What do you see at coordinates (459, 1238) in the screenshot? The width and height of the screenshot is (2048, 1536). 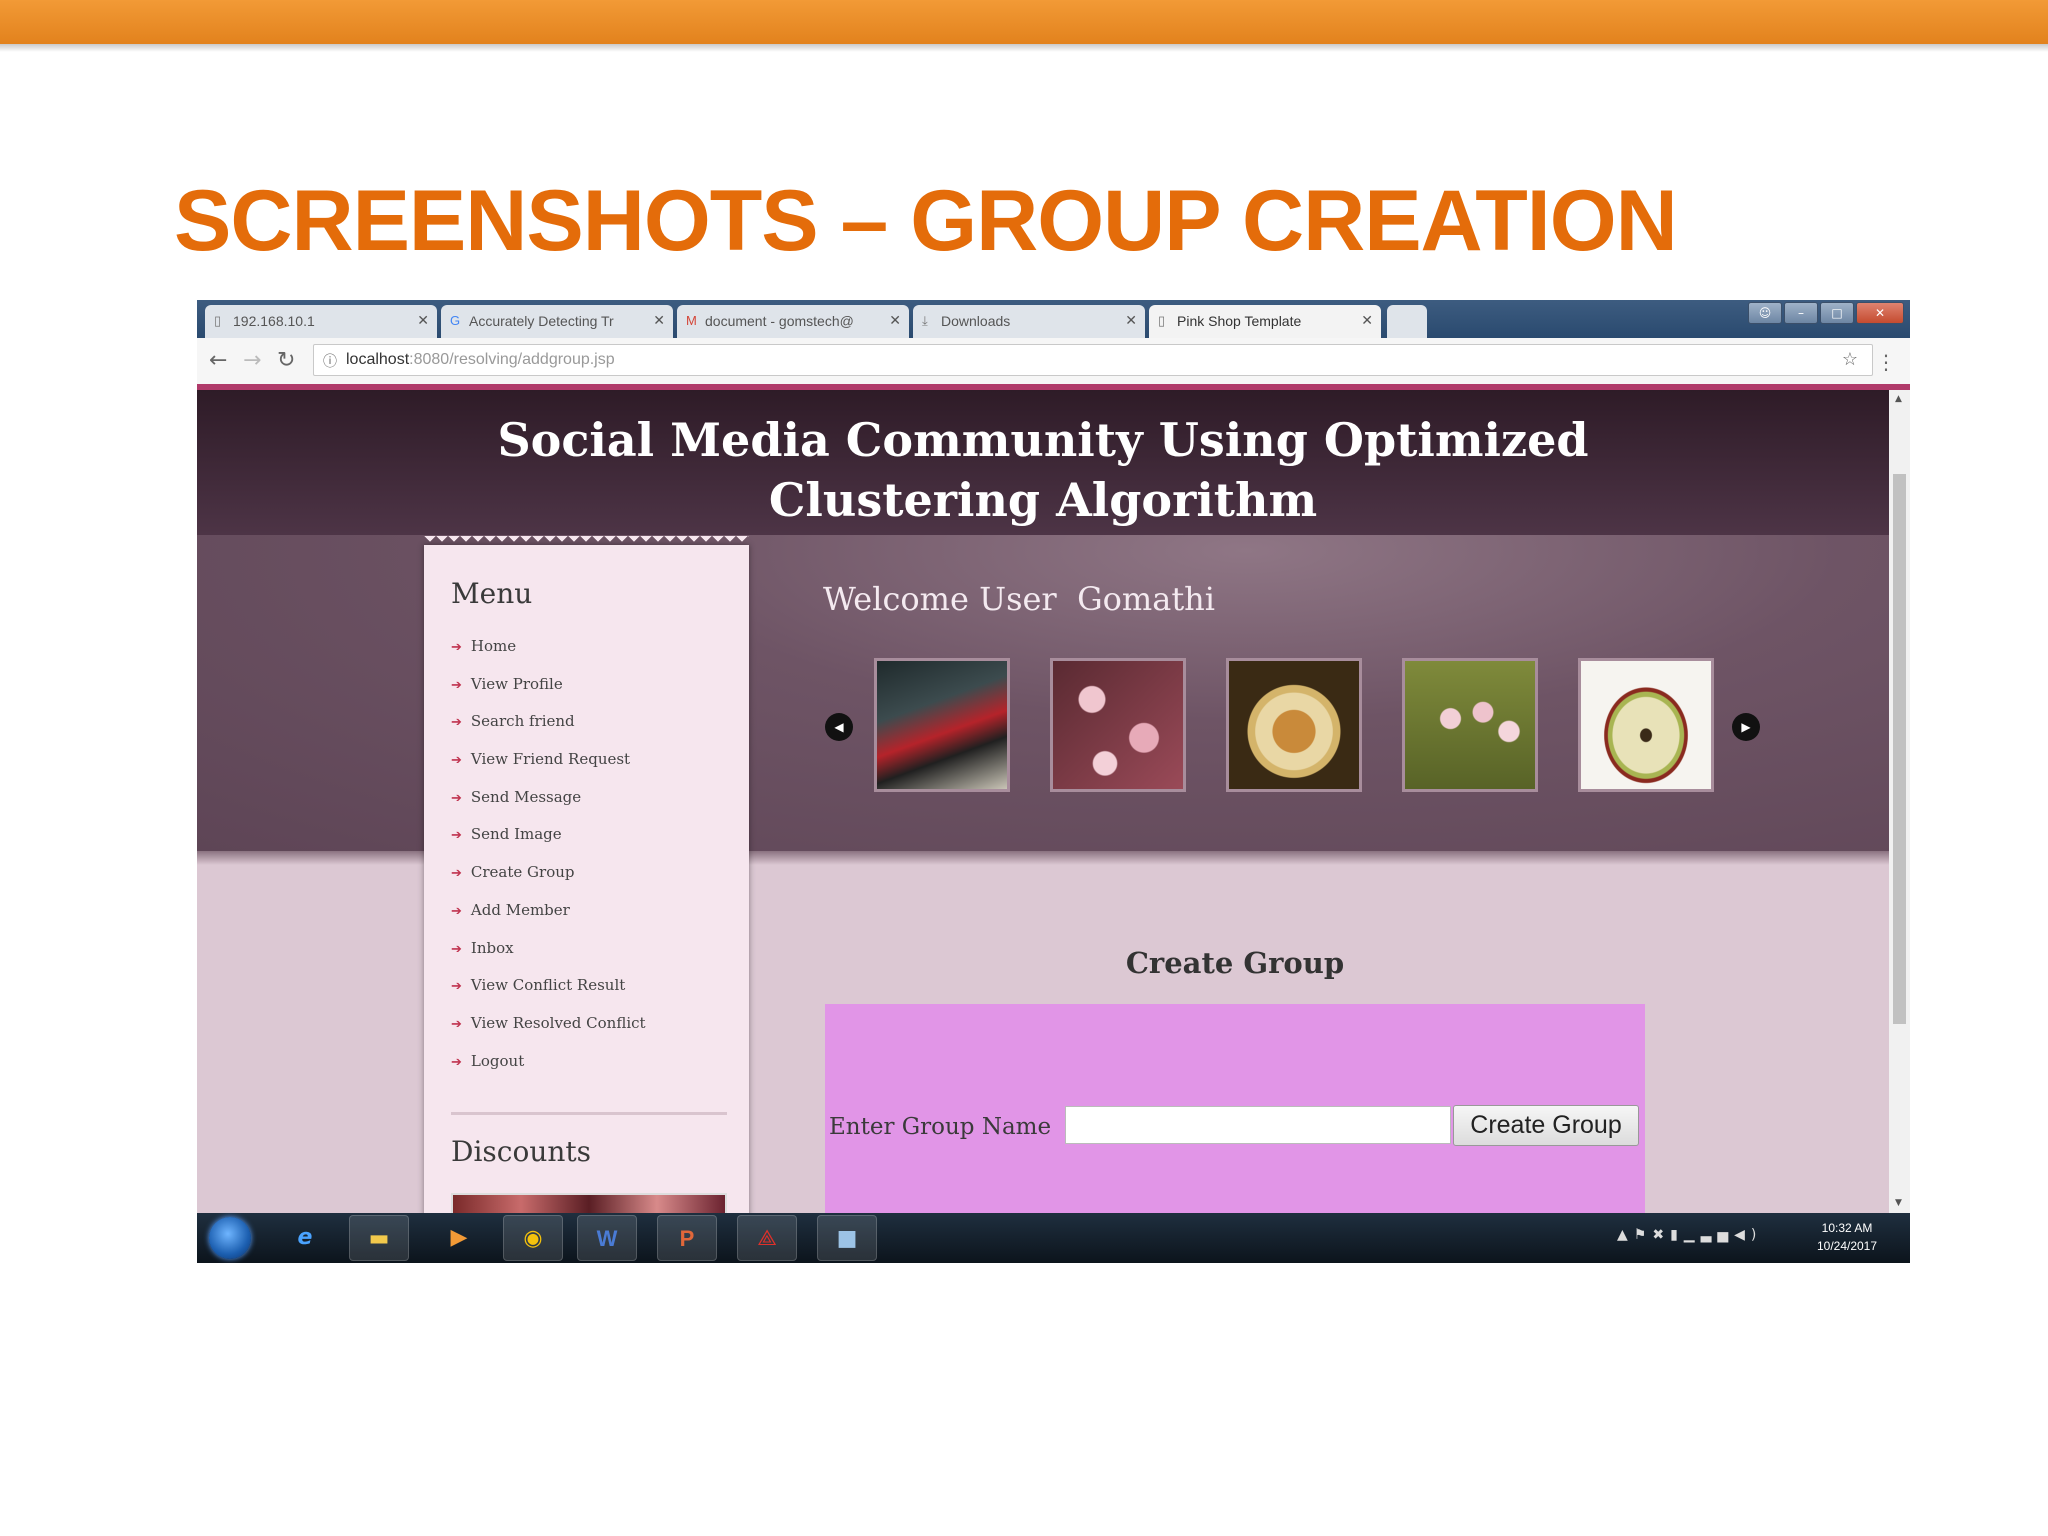 I see `media-player-icon: ▶` at bounding box center [459, 1238].